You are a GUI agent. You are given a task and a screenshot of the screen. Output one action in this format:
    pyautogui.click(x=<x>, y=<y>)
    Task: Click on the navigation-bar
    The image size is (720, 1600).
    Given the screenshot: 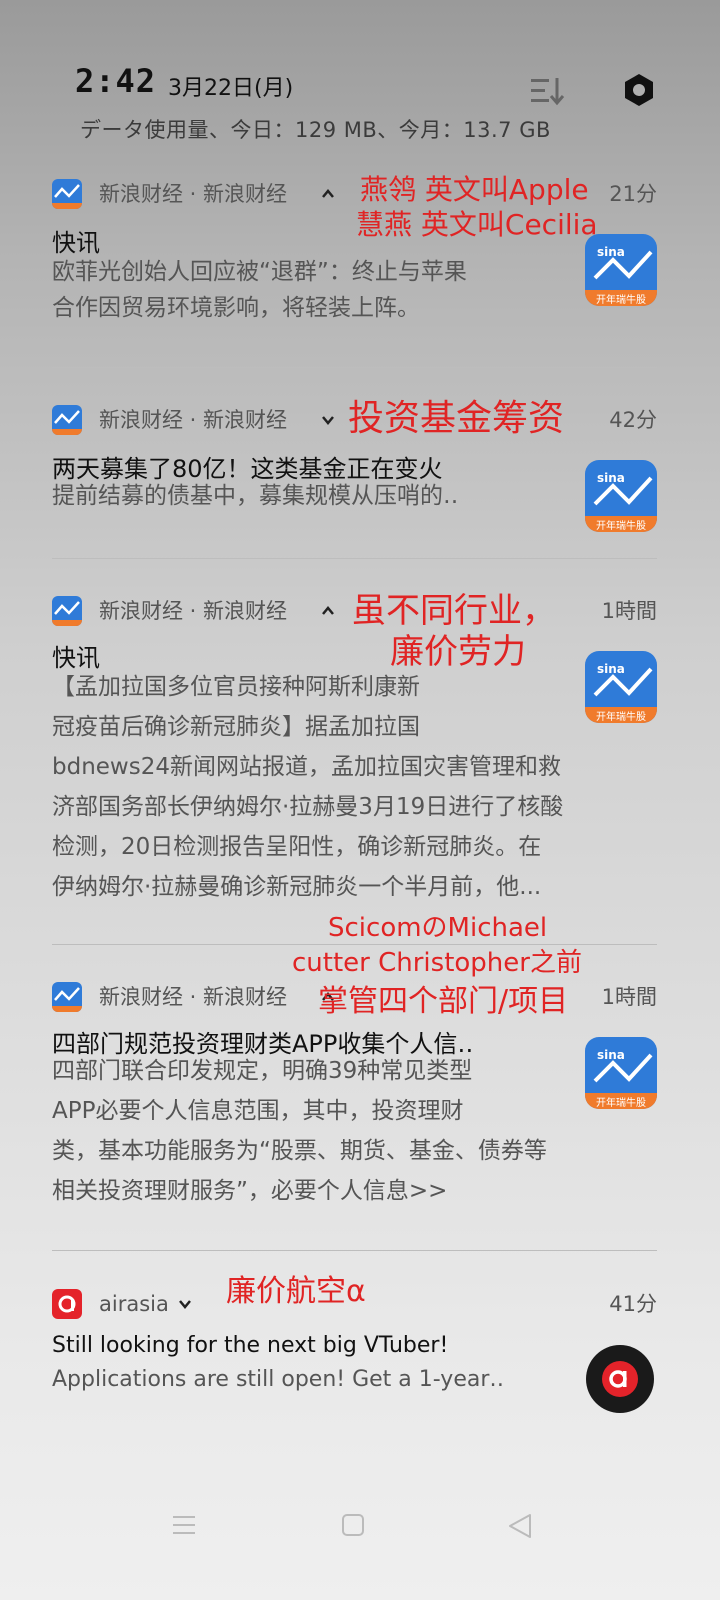 What is the action you would take?
    pyautogui.click(x=360, y=1530)
    